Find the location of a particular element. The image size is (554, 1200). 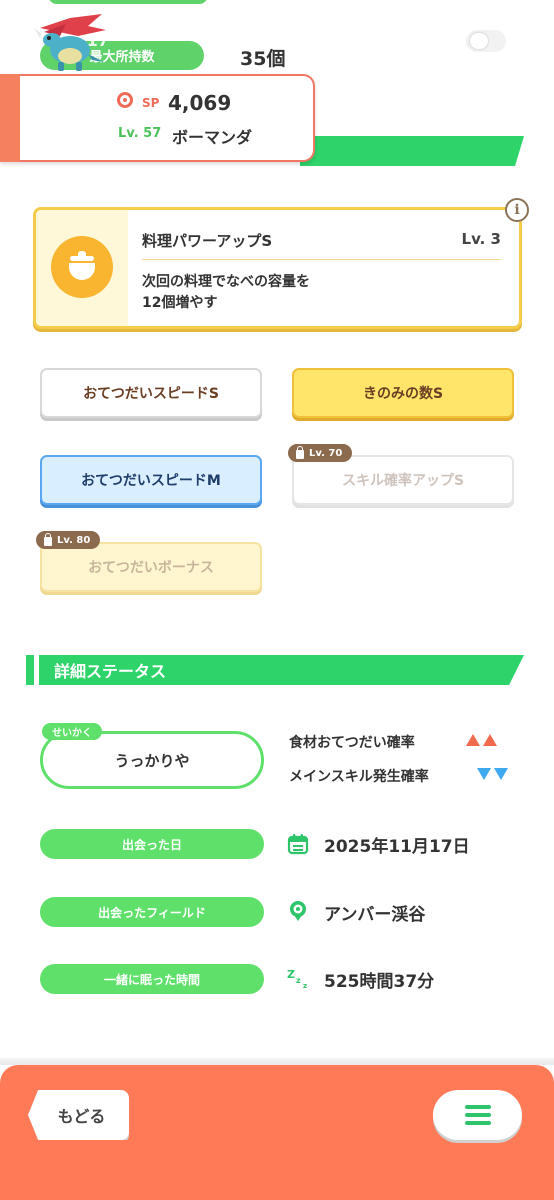

pot-icon is located at coordinates (82, 267).